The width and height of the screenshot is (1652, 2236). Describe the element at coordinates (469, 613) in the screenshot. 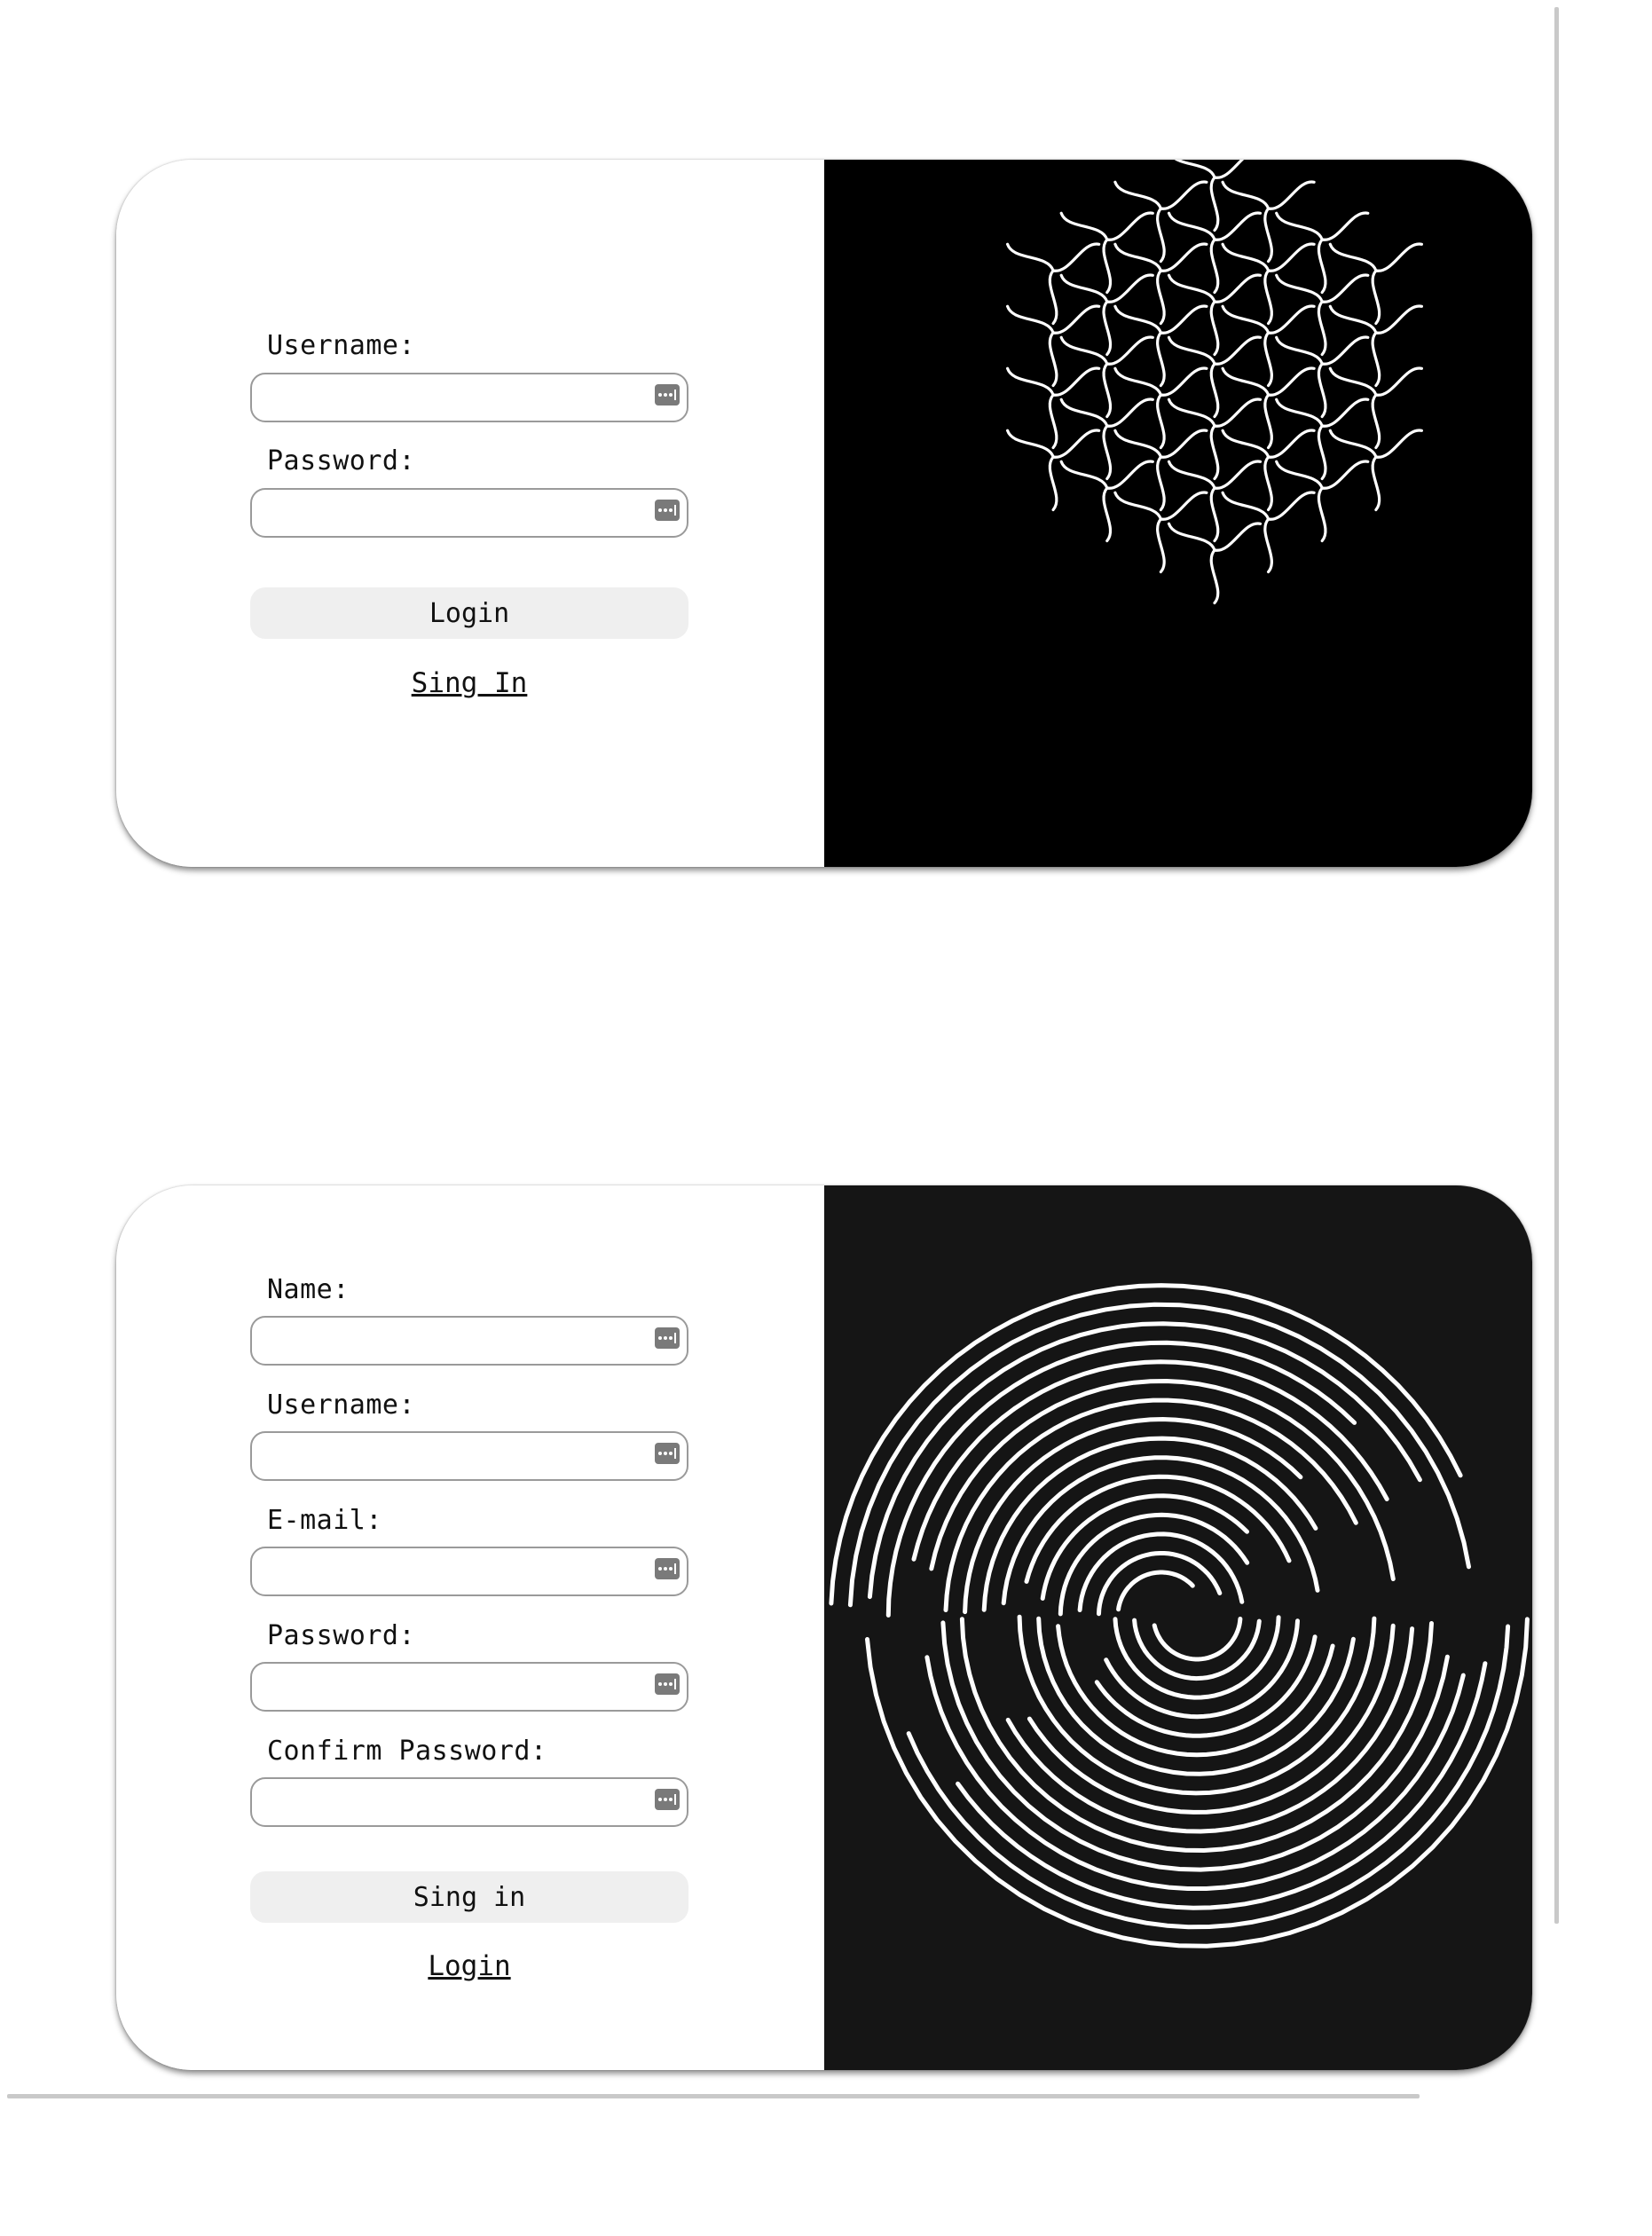

I see `login-button: Login` at that location.